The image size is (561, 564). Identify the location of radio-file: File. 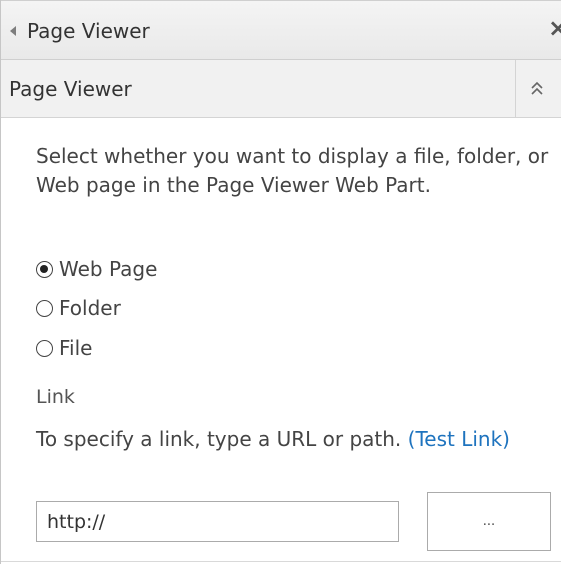
(64, 348).